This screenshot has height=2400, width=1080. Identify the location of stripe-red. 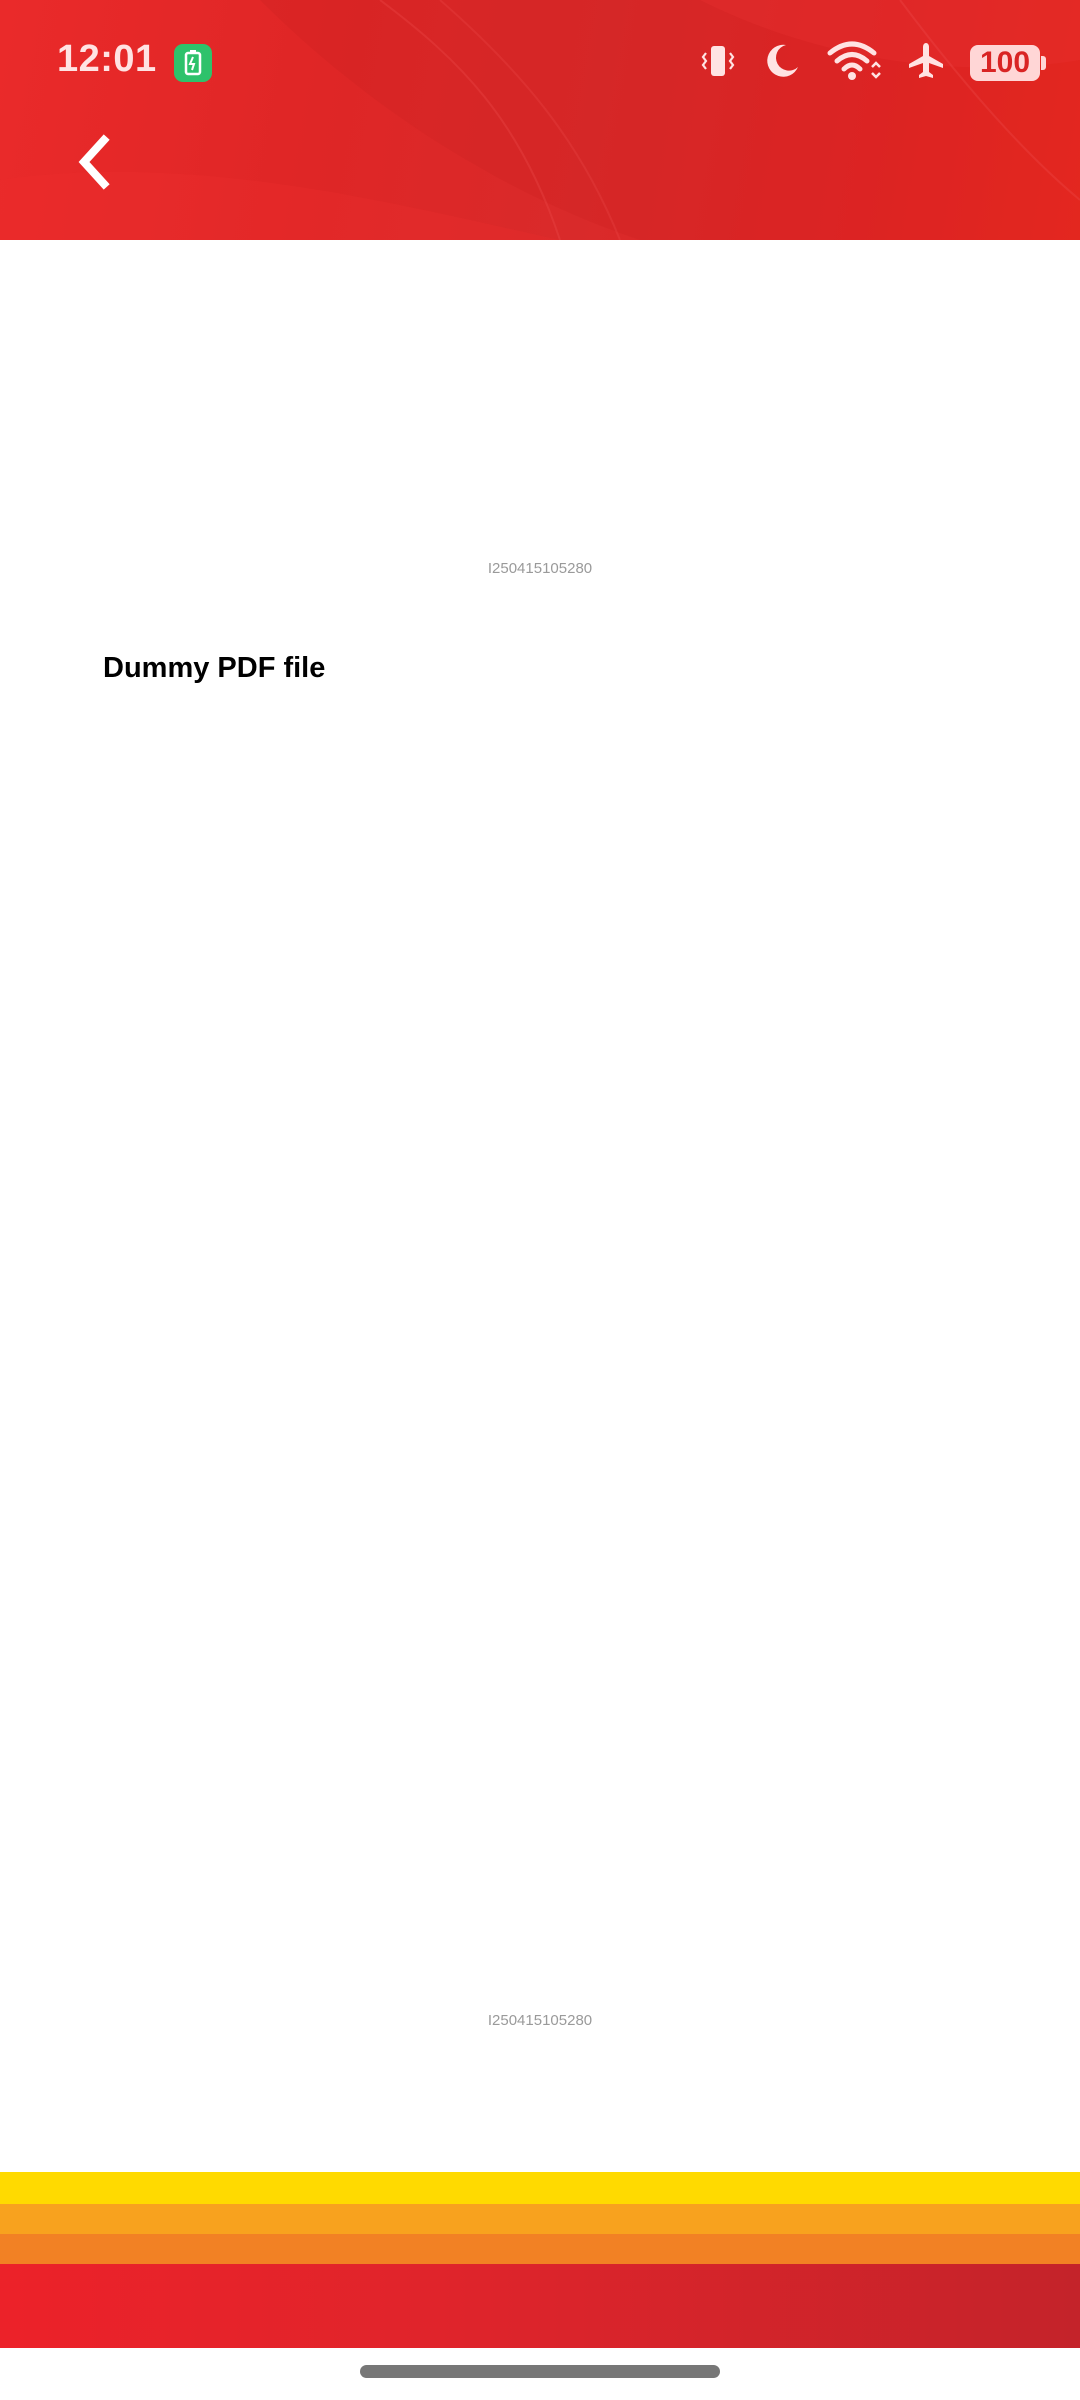
(540, 2306).